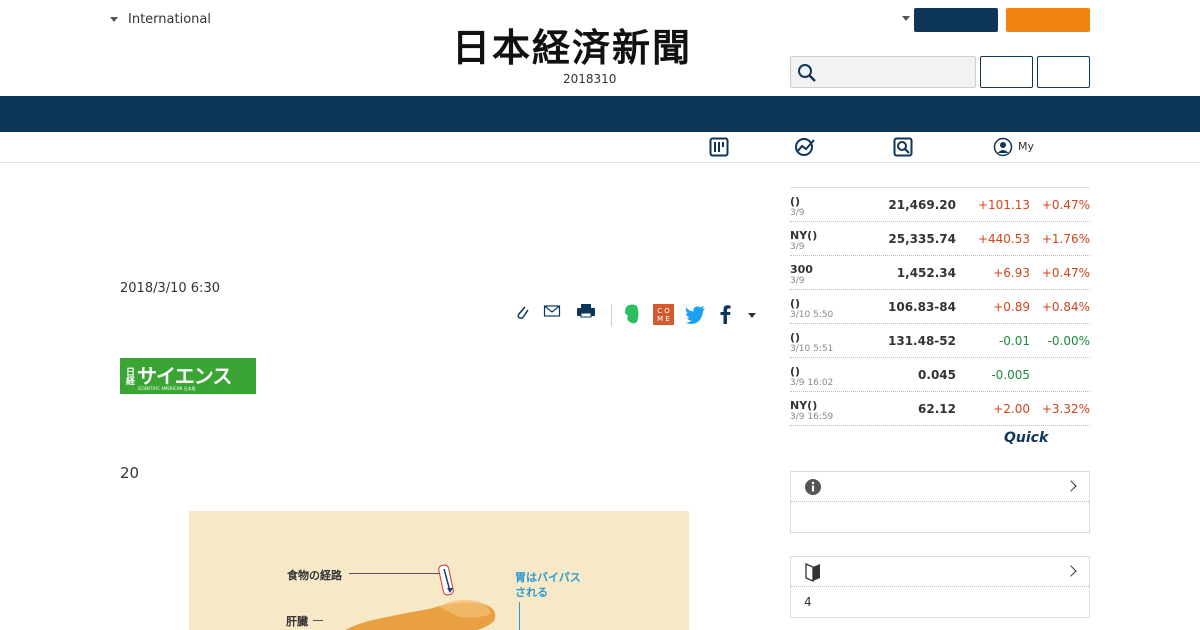 The image size is (1200, 630). I want to click on market-change: +0.89, so click(1011, 307).